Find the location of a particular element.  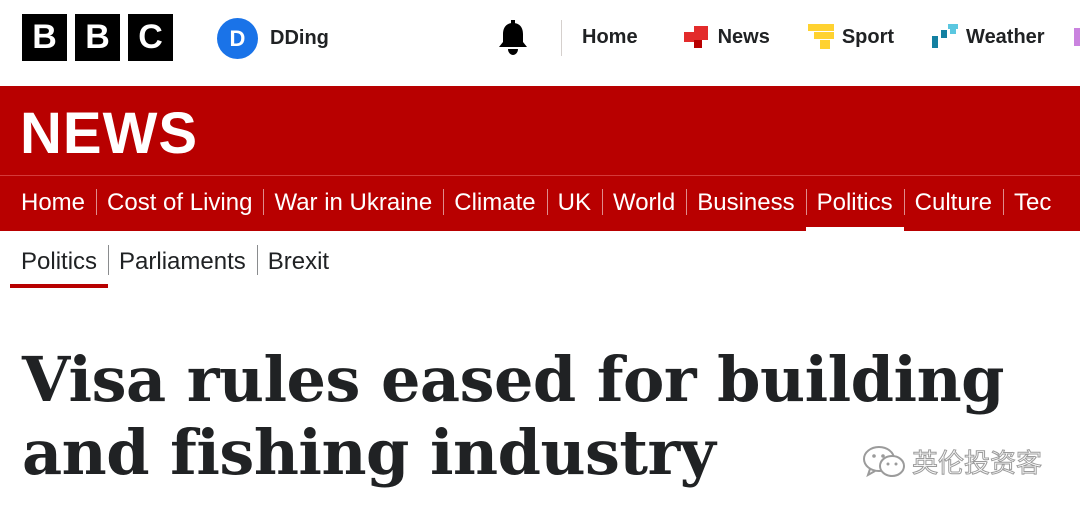

top-nav-label: Home is located at coordinates (610, 36).